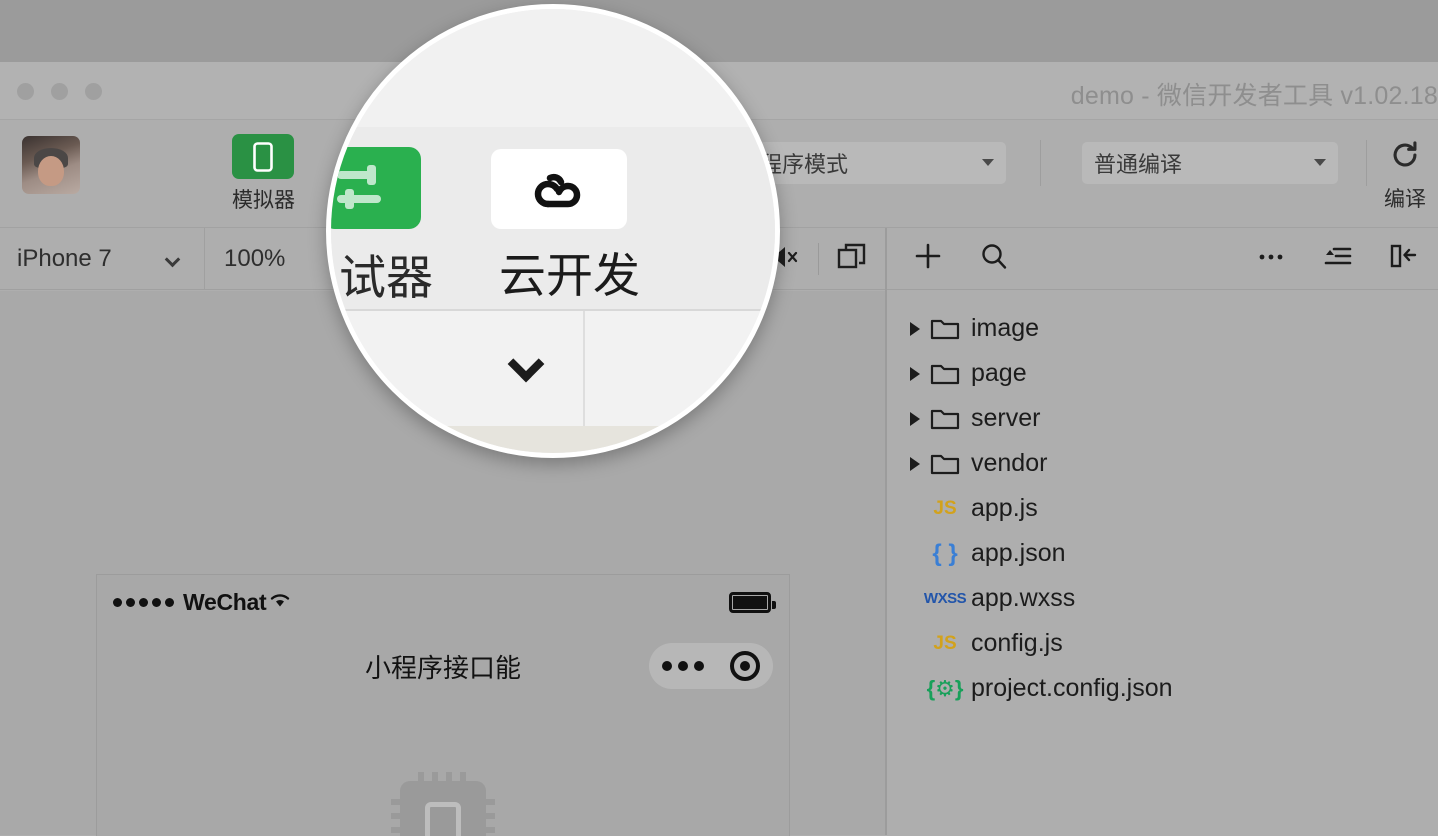 Image resolution: width=1438 pixels, height=836 pixels. I want to click on file-tree-row-page: page, so click(1162, 373).